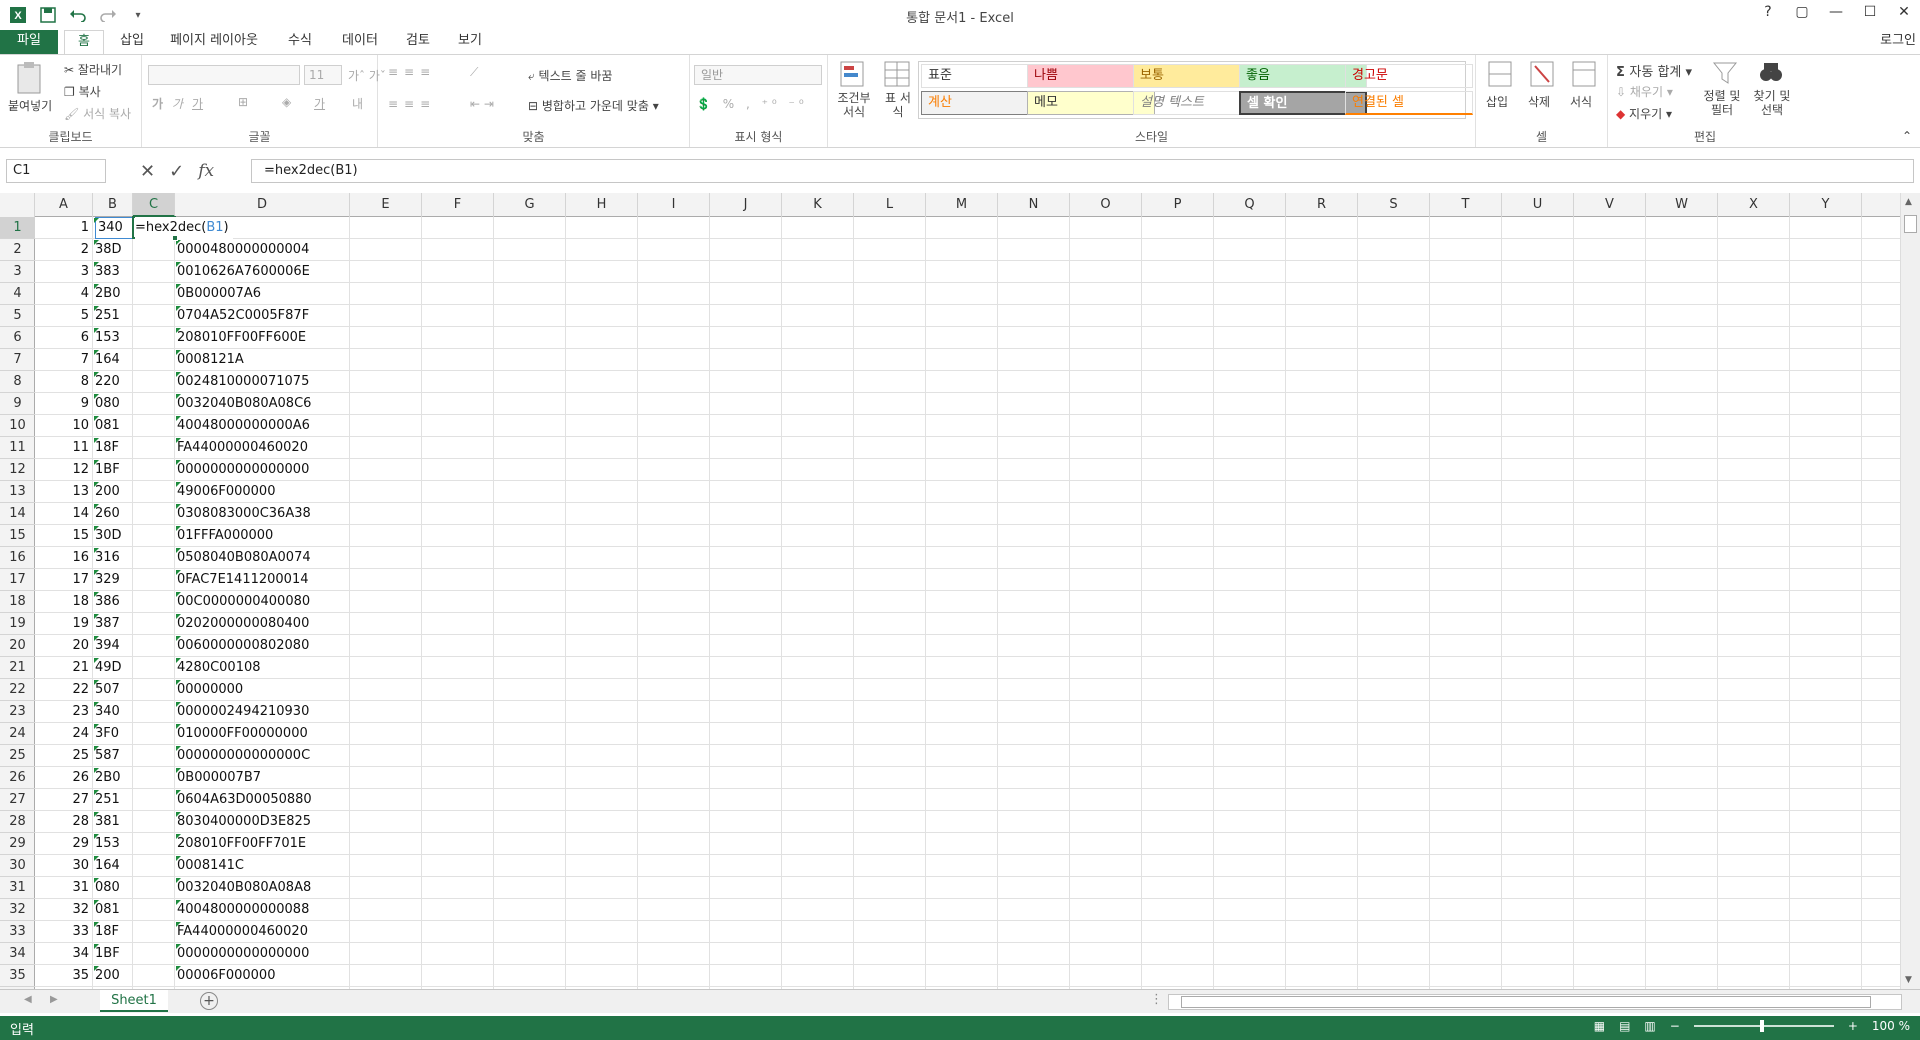 The image size is (1920, 1040). What do you see at coordinates (1910, 224) in the screenshot?
I see `scroll-thumb` at bounding box center [1910, 224].